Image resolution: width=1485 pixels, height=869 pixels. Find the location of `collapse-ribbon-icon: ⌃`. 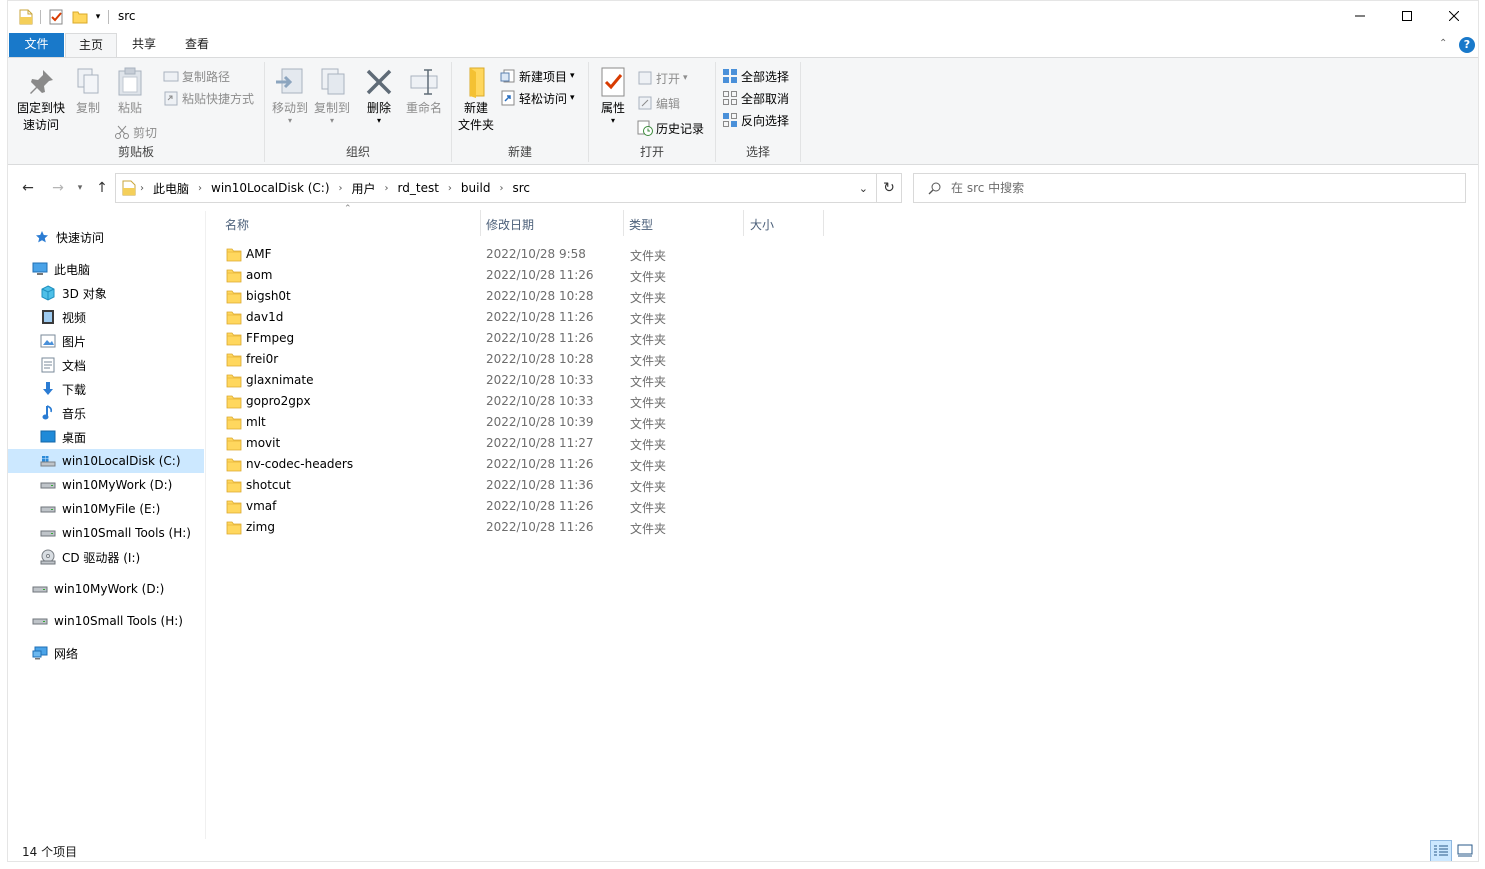

collapse-ribbon-icon: ⌃ is located at coordinates (1443, 43).